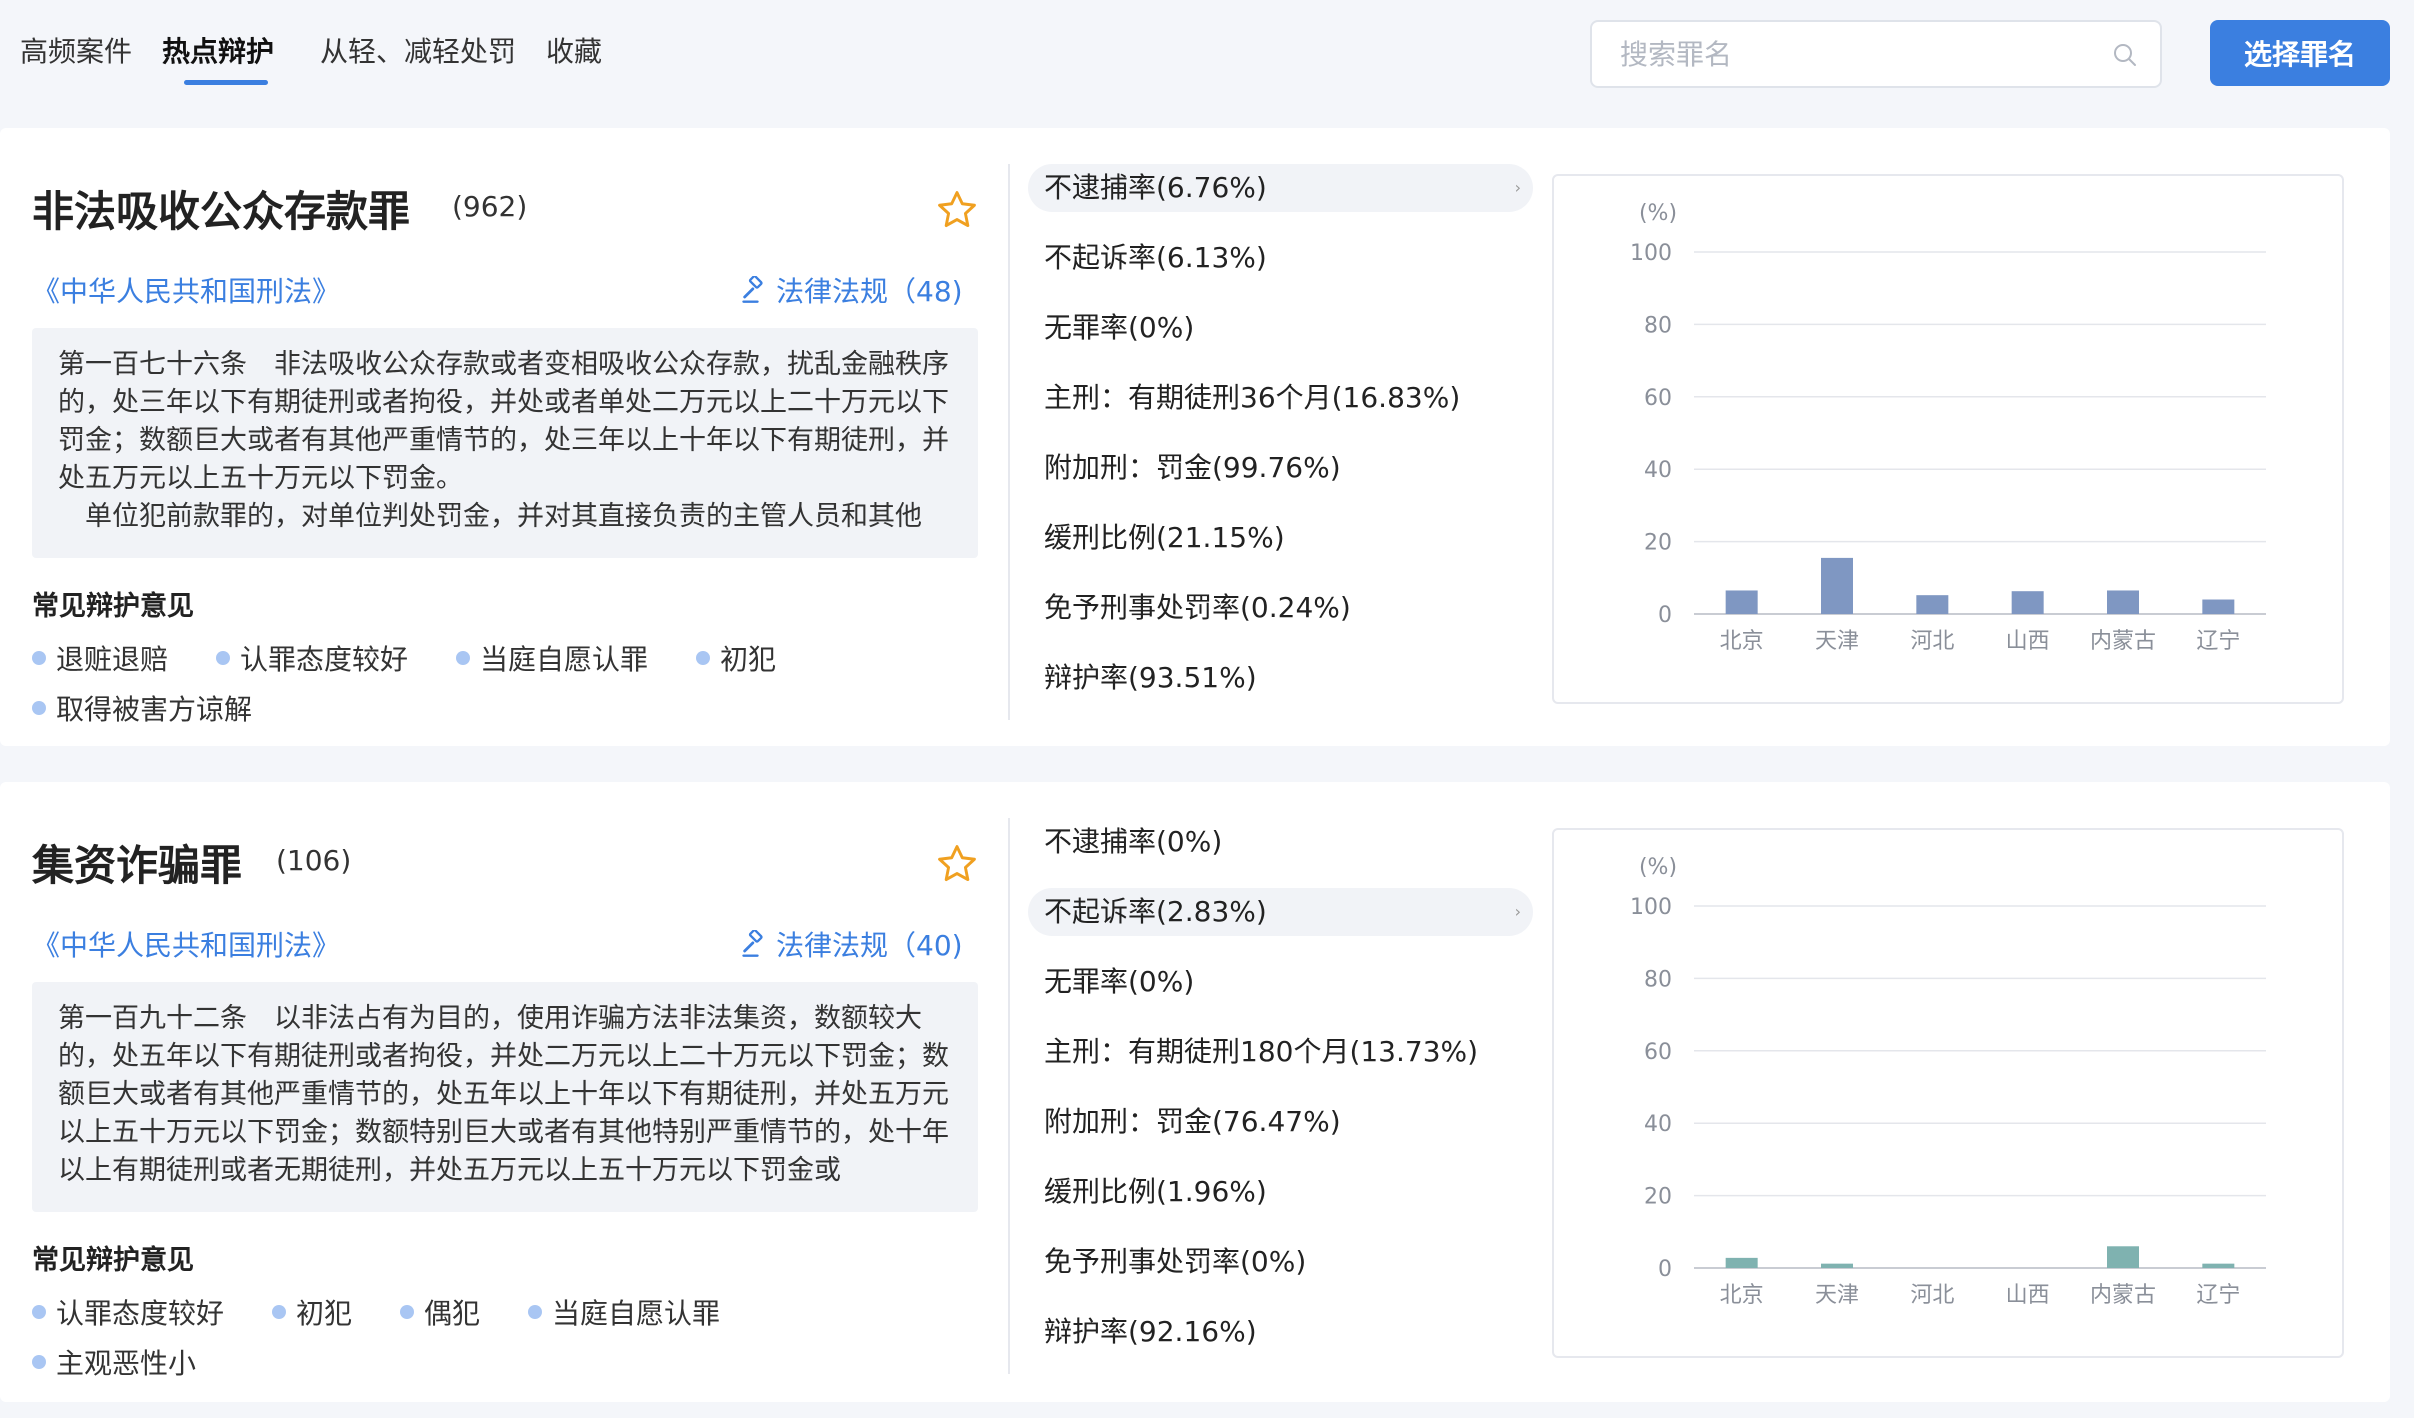 This screenshot has width=2414, height=1418. What do you see at coordinates (218, 50) in the screenshot?
I see `tab-hot-defense: 热点辩护` at bounding box center [218, 50].